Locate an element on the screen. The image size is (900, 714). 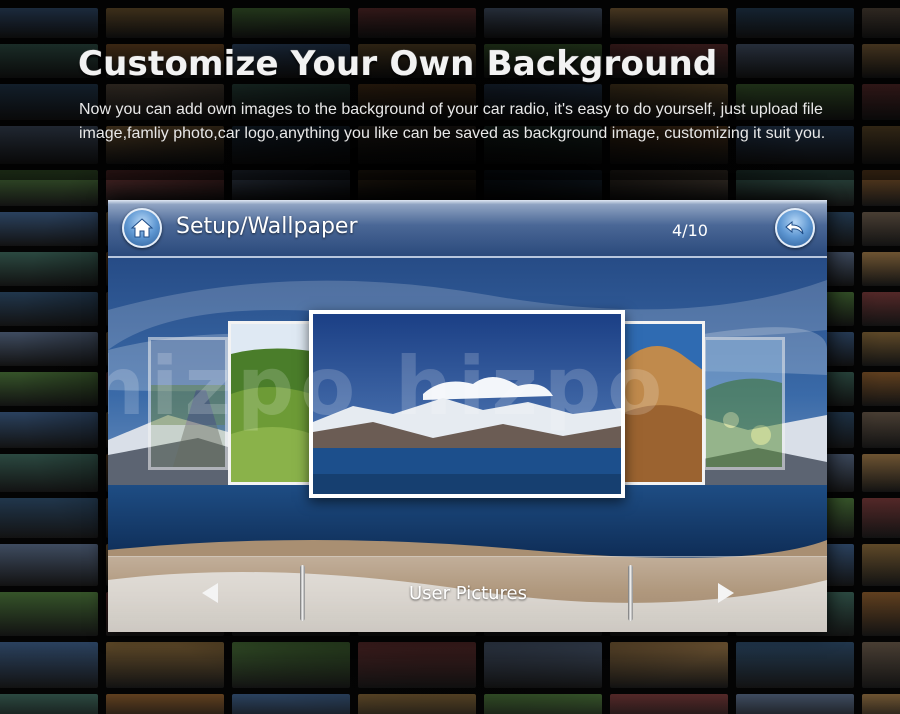
home-icon is located at coordinates (142, 228).